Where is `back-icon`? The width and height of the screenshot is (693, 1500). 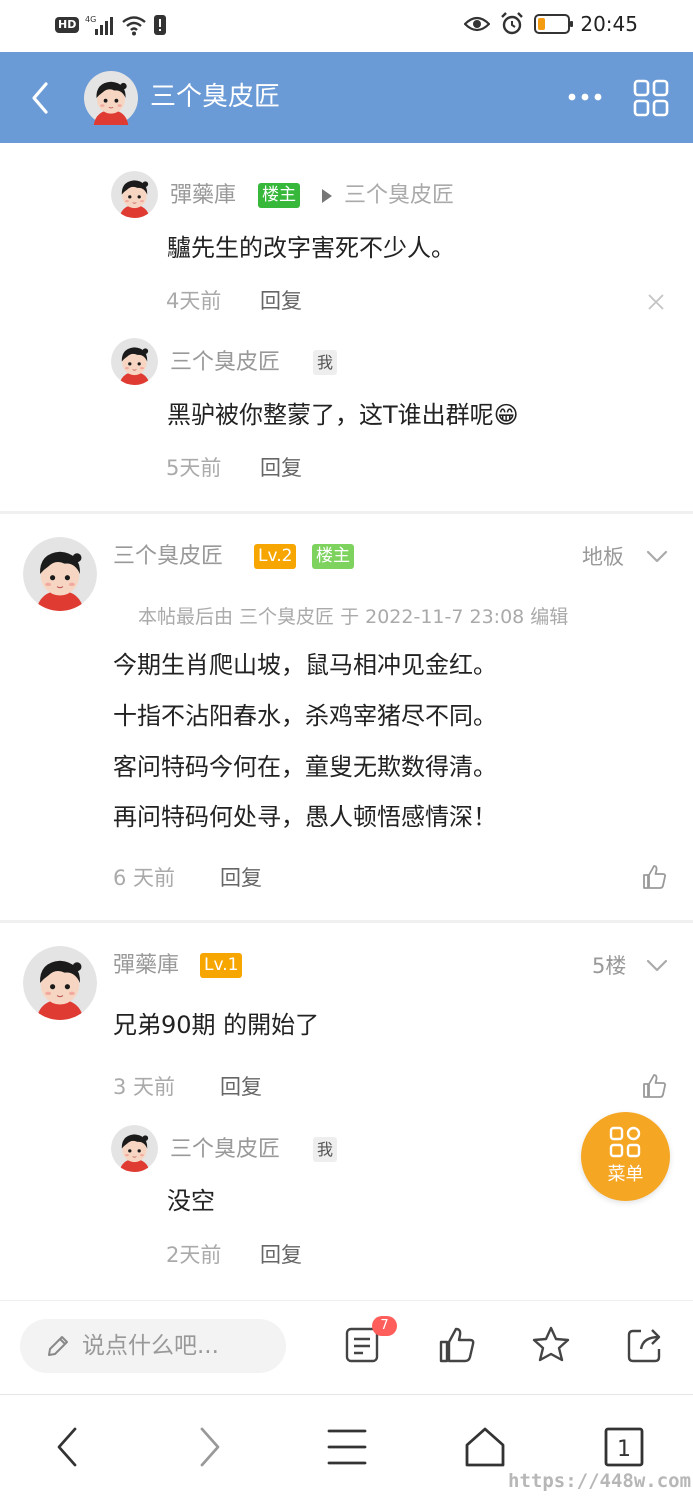 back-icon is located at coordinates (69, 1447).